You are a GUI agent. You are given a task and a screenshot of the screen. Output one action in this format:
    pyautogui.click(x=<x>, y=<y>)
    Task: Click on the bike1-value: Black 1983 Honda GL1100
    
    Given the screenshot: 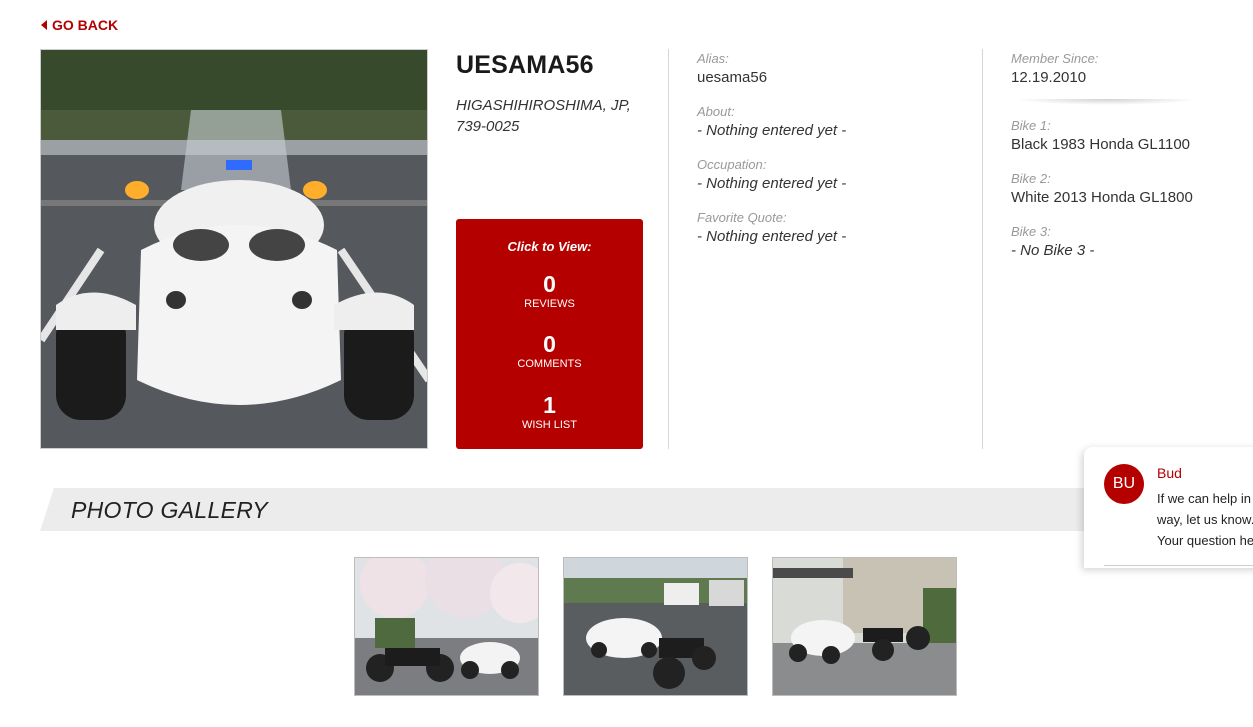 What is the action you would take?
    pyautogui.click(x=1101, y=144)
    